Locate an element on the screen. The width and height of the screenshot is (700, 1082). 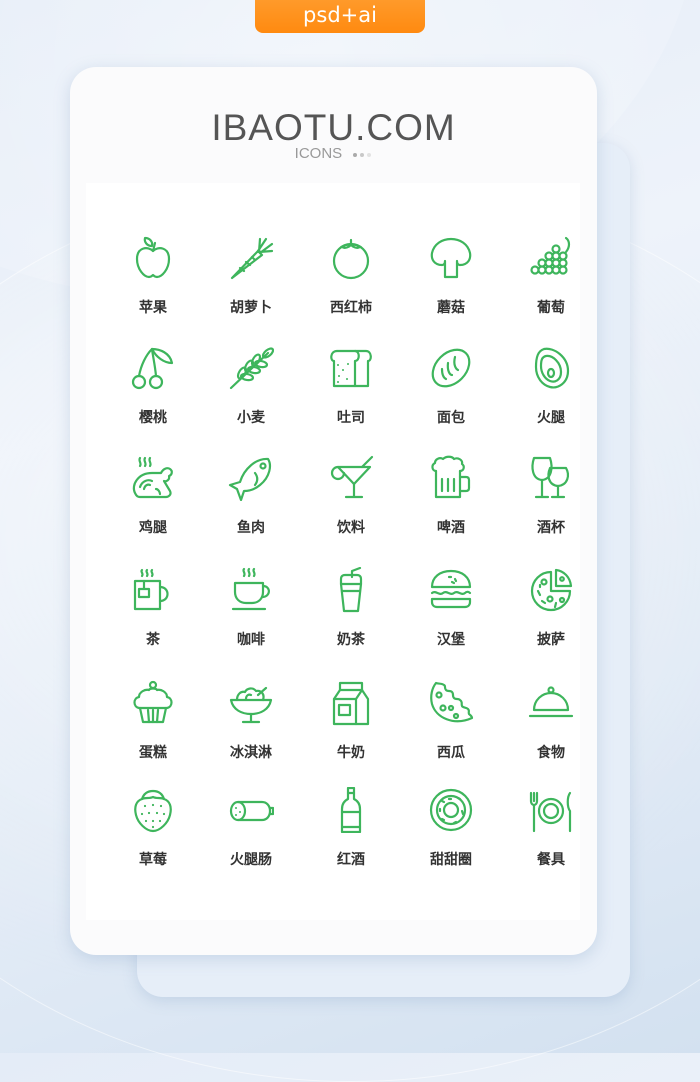
subtitle: ICONS is located at coordinates (333, 154).